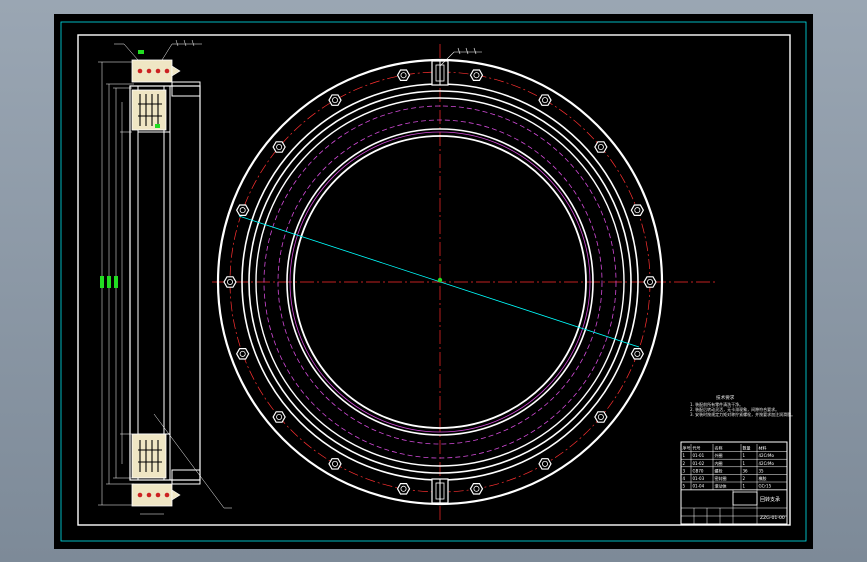 This screenshot has height=562, width=867. What do you see at coordinates (109, 282) in the screenshot?
I see `side-dimension-ticks` at bounding box center [109, 282].